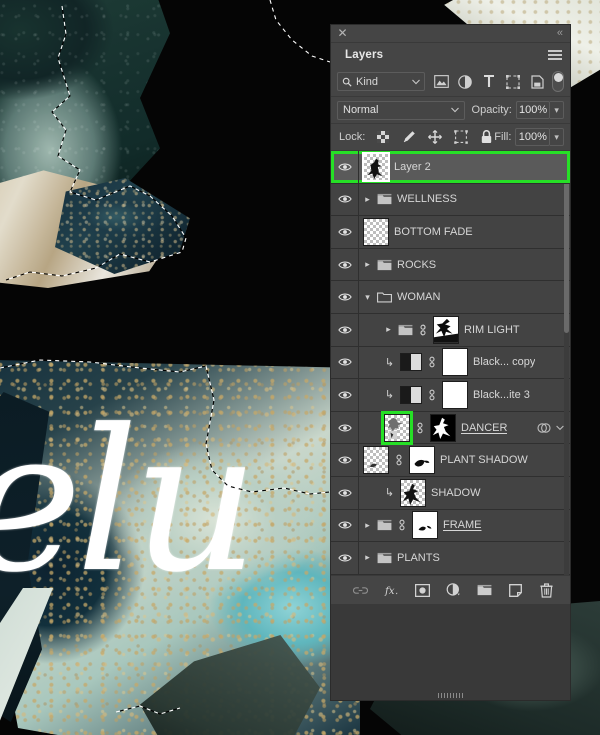  I want to click on new-group-icon, so click(484, 590).